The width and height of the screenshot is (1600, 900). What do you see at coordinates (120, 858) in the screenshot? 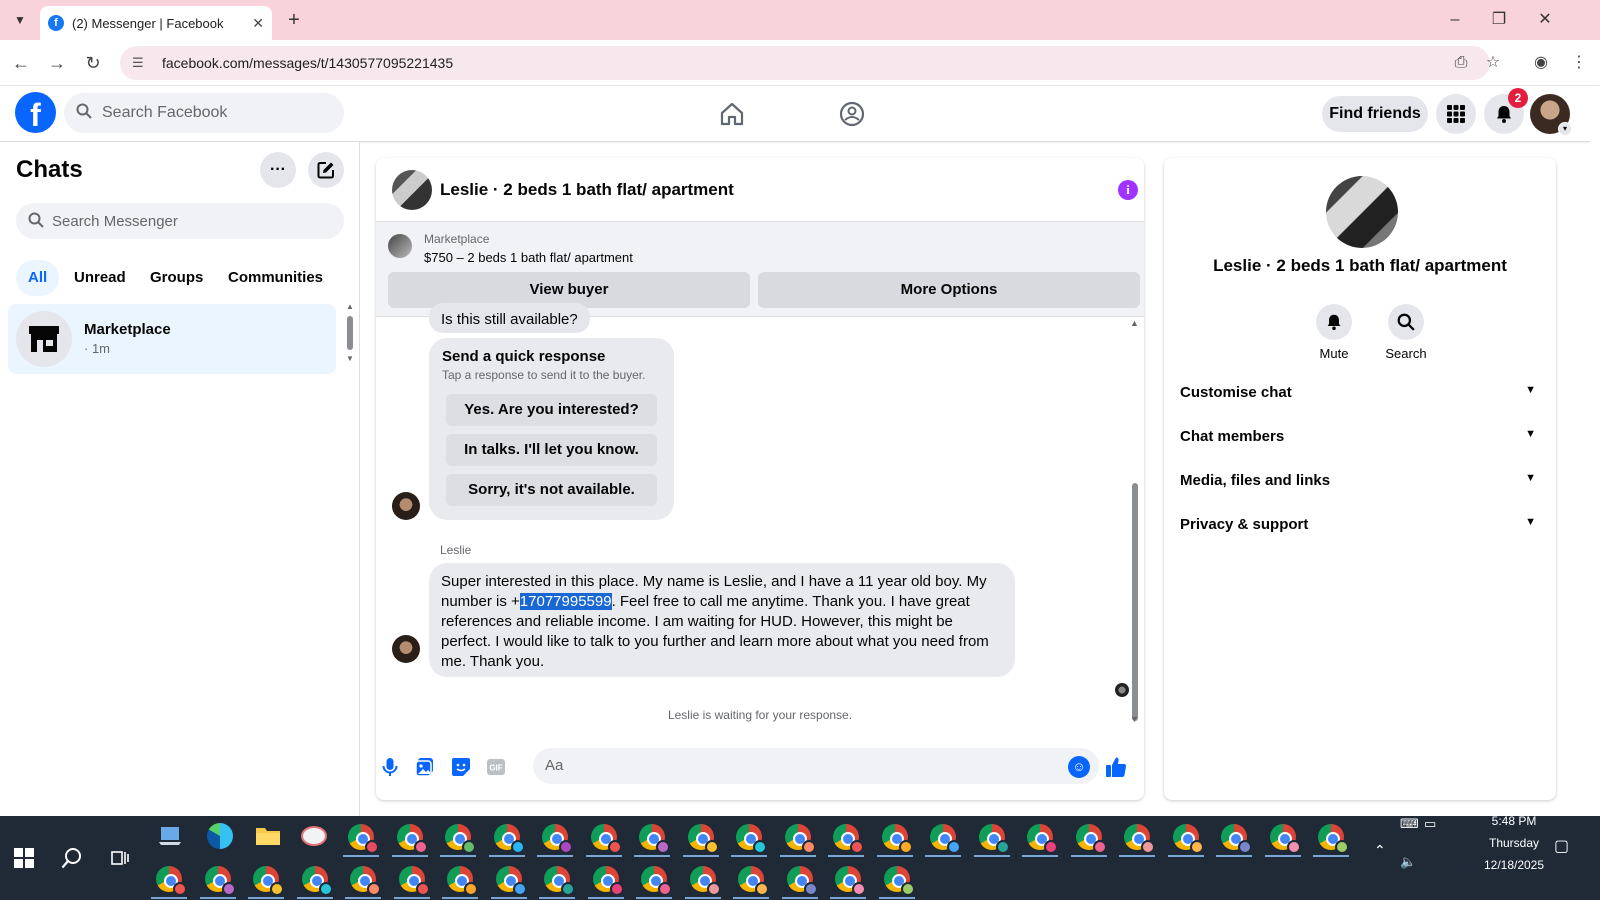
I see `task-view-icon` at bounding box center [120, 858].